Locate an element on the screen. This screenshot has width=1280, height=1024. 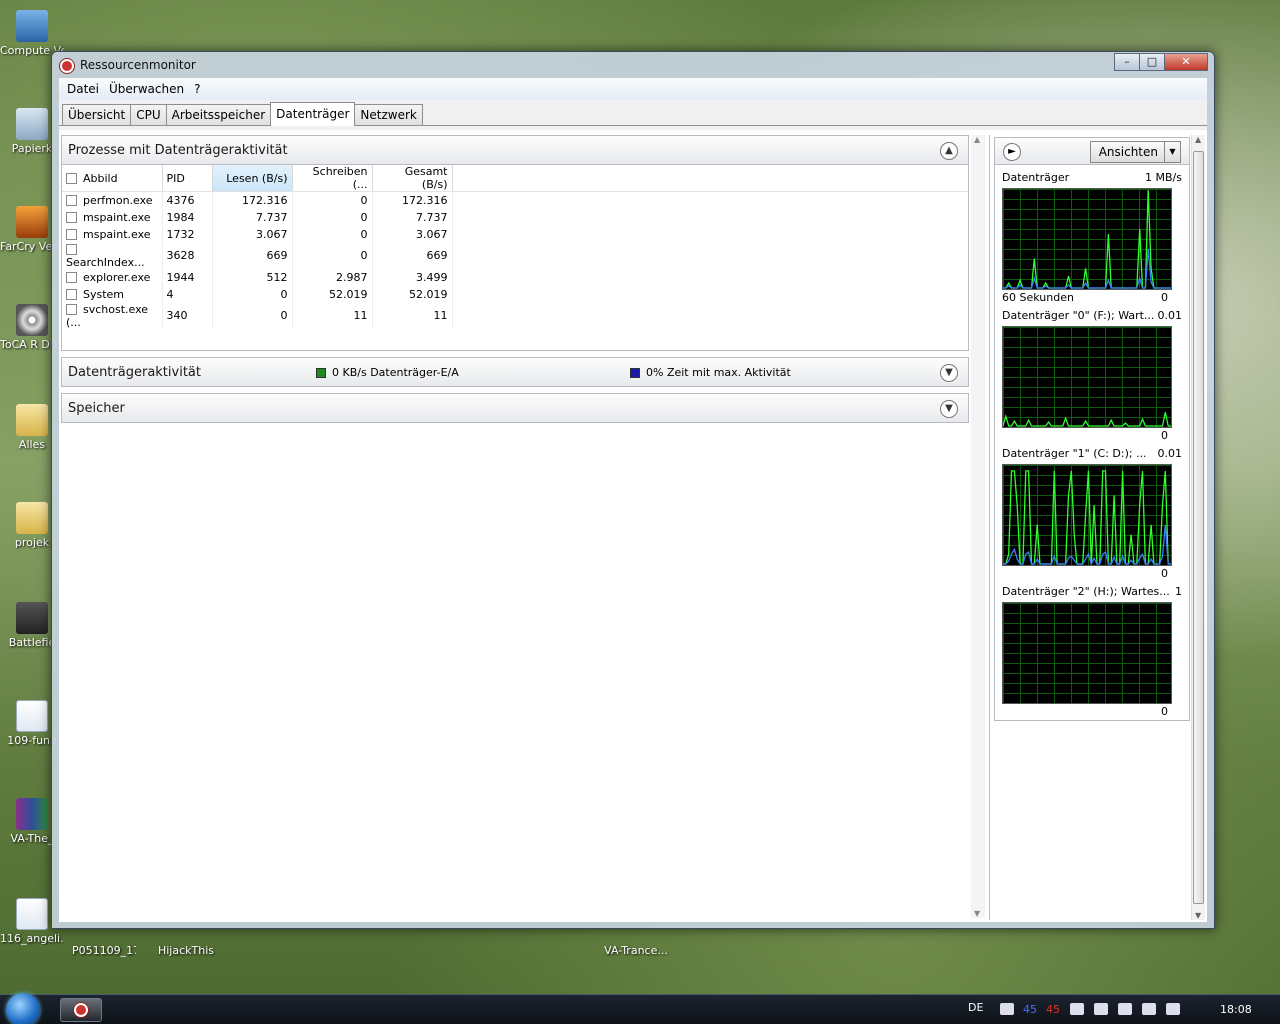
memory-section-header: Speicher ▼ is located at coordinates (515, 408).